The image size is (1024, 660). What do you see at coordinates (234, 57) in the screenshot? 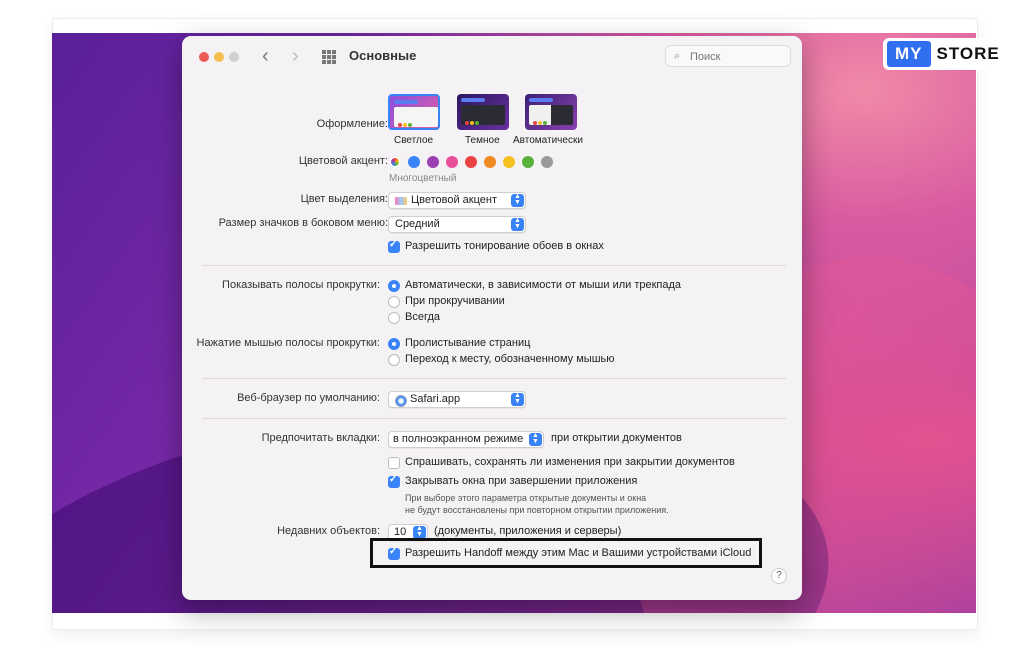
I see `zoom-button` at bounding box center [234, 57].